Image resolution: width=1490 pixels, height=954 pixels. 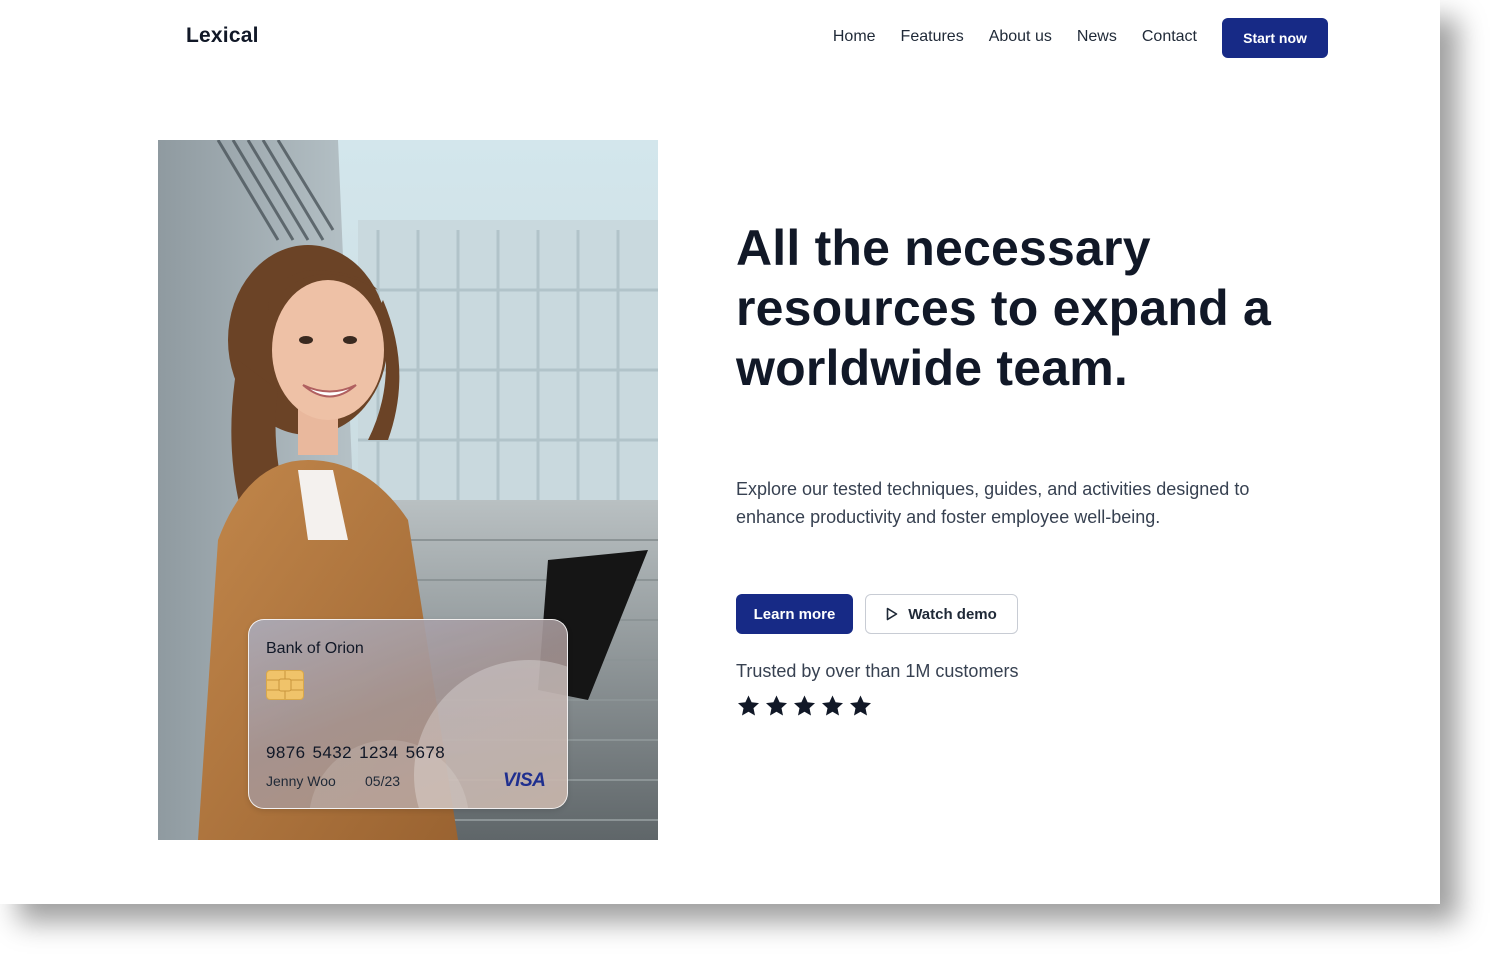 I want to click on card-holder-name: Jenny Woo, so click(x=301, y=781).